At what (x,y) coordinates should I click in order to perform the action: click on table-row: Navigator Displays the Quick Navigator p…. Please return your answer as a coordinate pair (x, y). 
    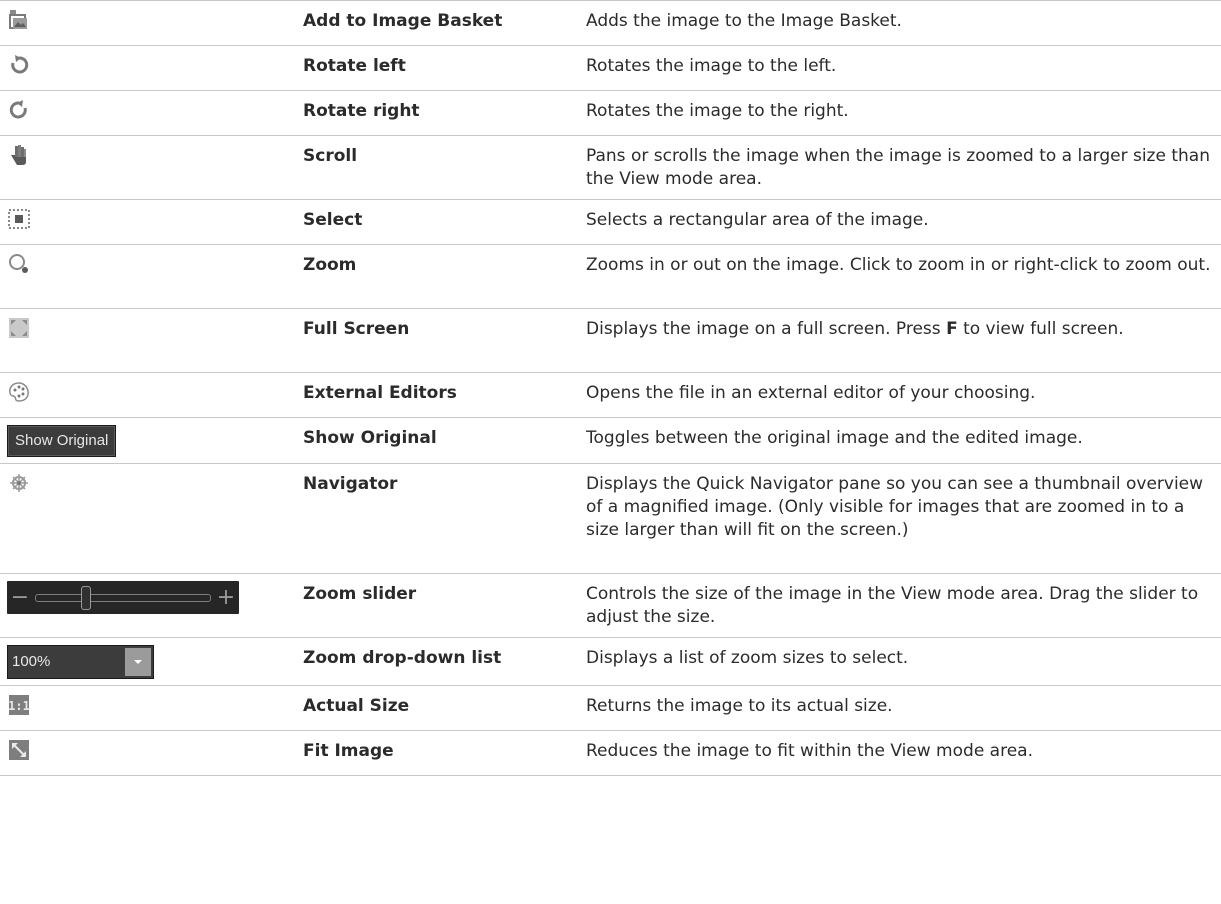
    Looking at the image, I should click on (610, 518).